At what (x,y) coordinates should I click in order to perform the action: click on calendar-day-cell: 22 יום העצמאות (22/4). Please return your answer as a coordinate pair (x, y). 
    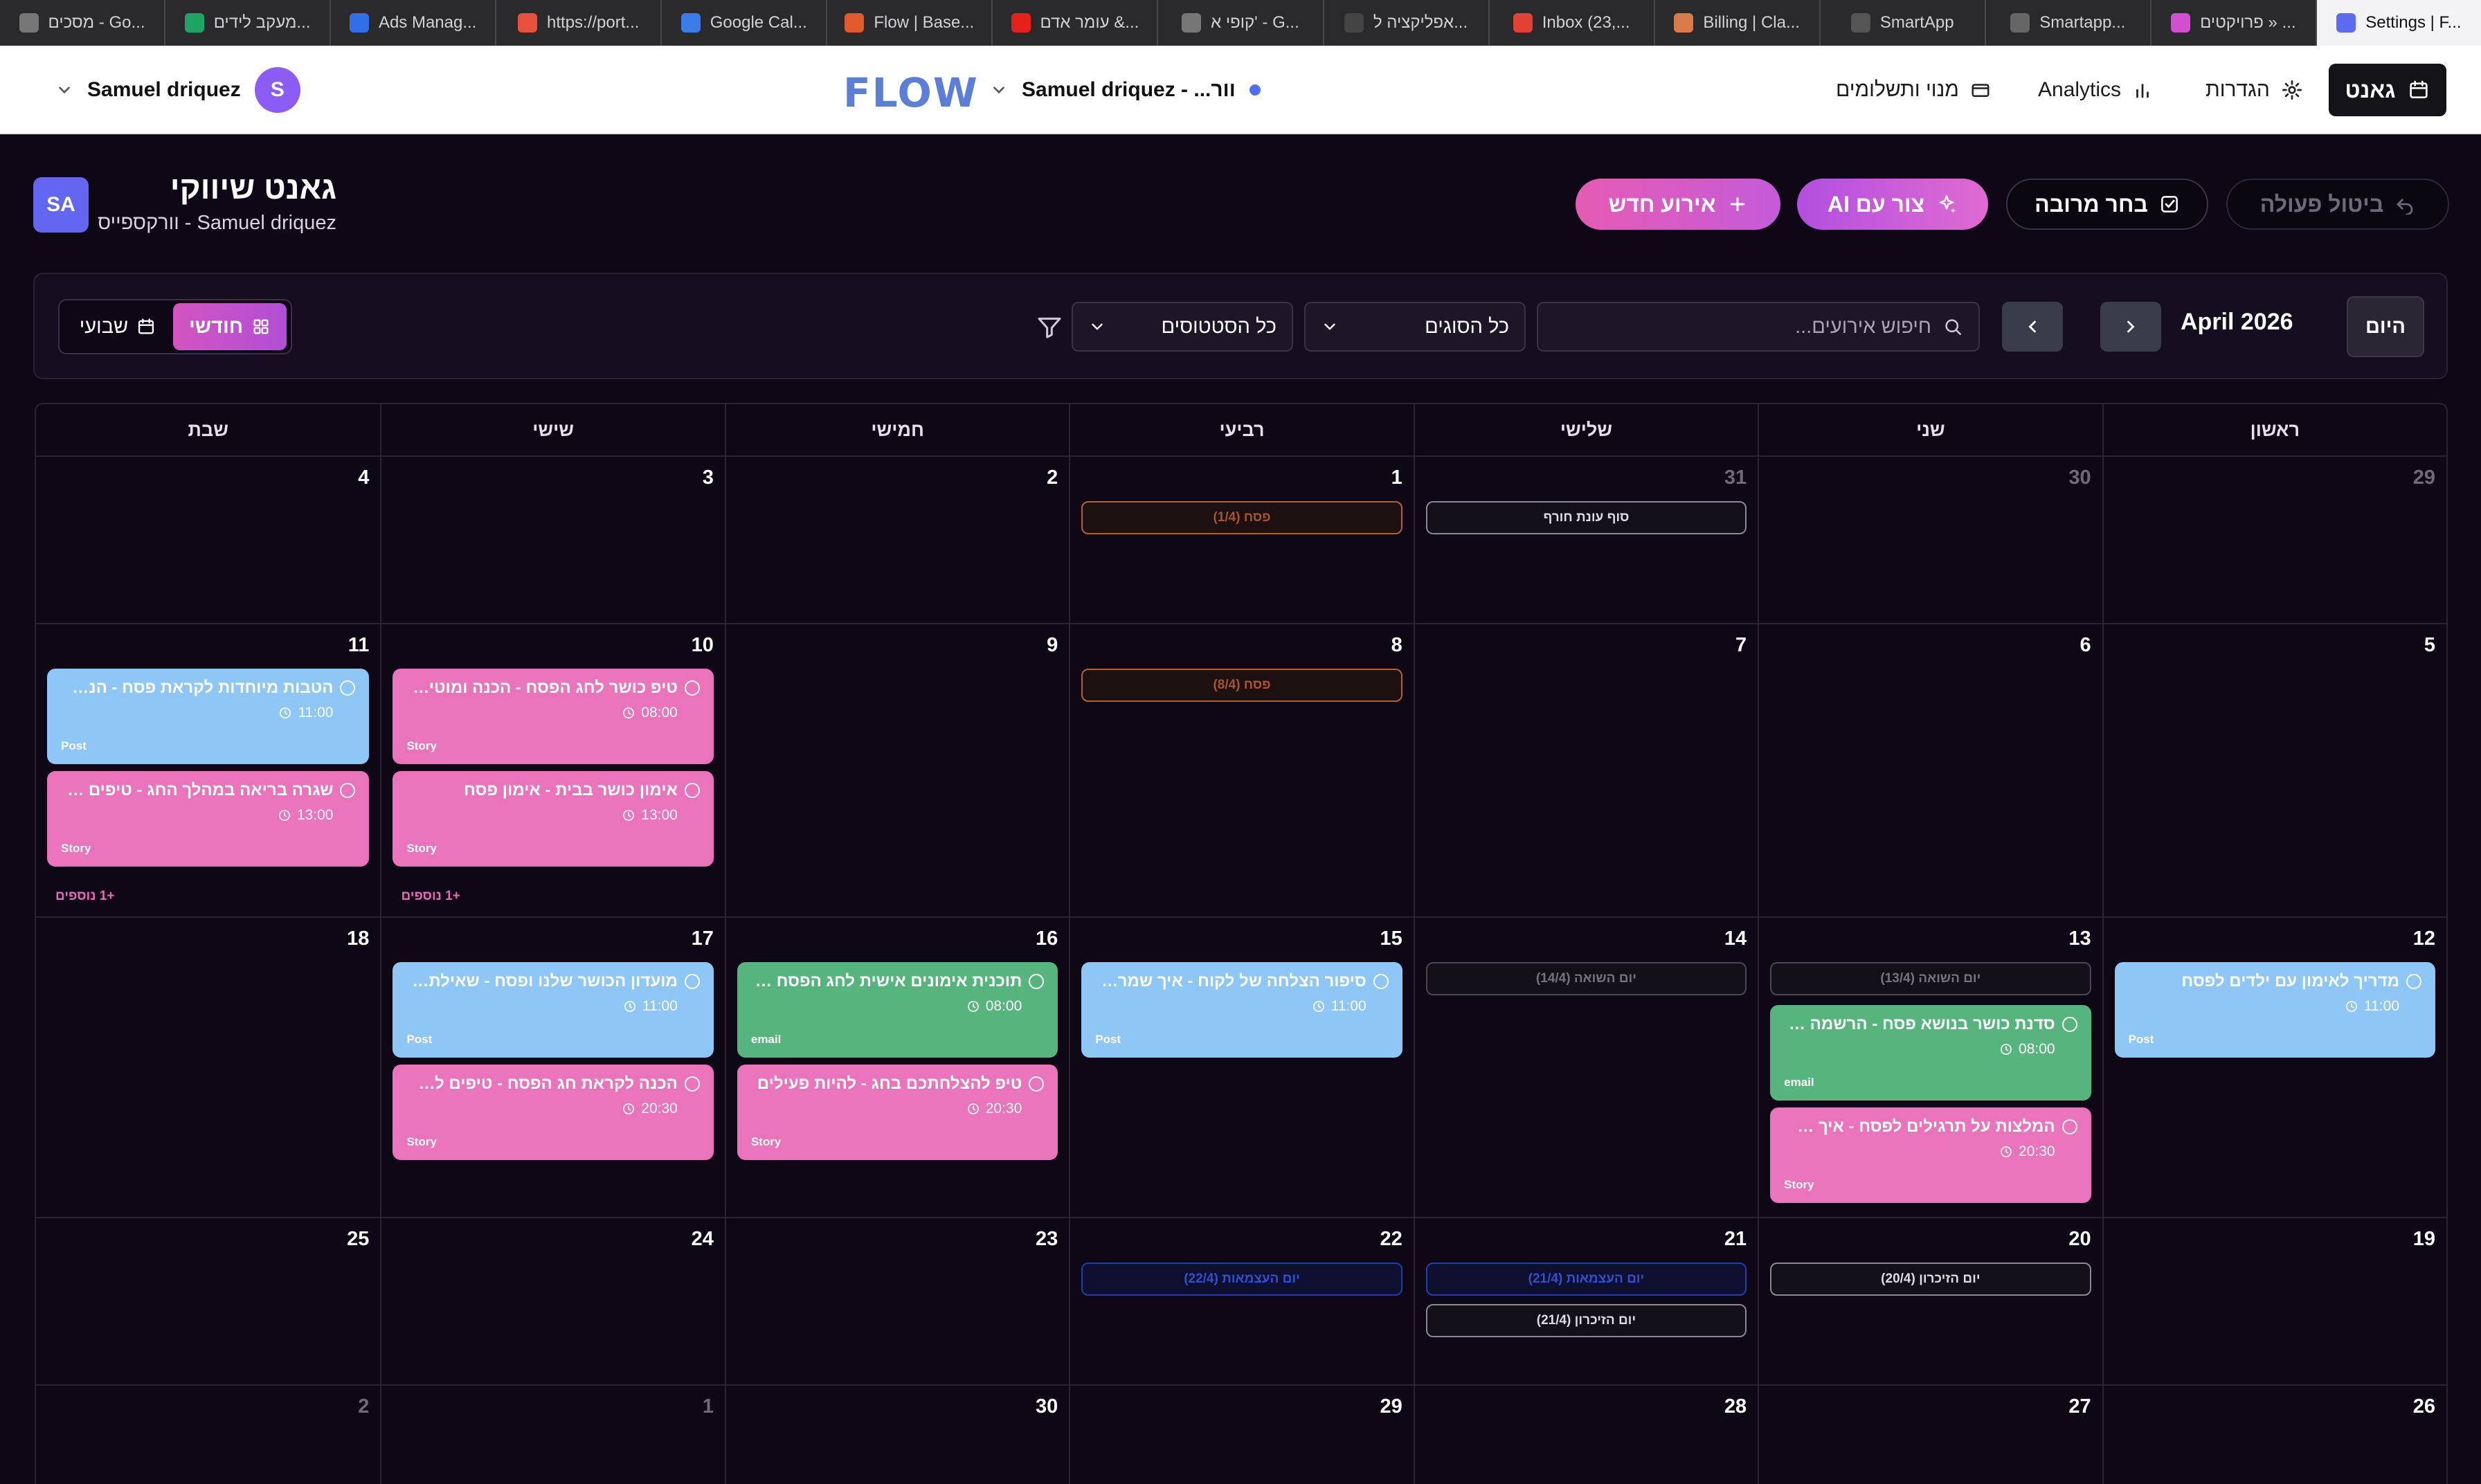
    Looking at the image, I should click on (1241, 1301).